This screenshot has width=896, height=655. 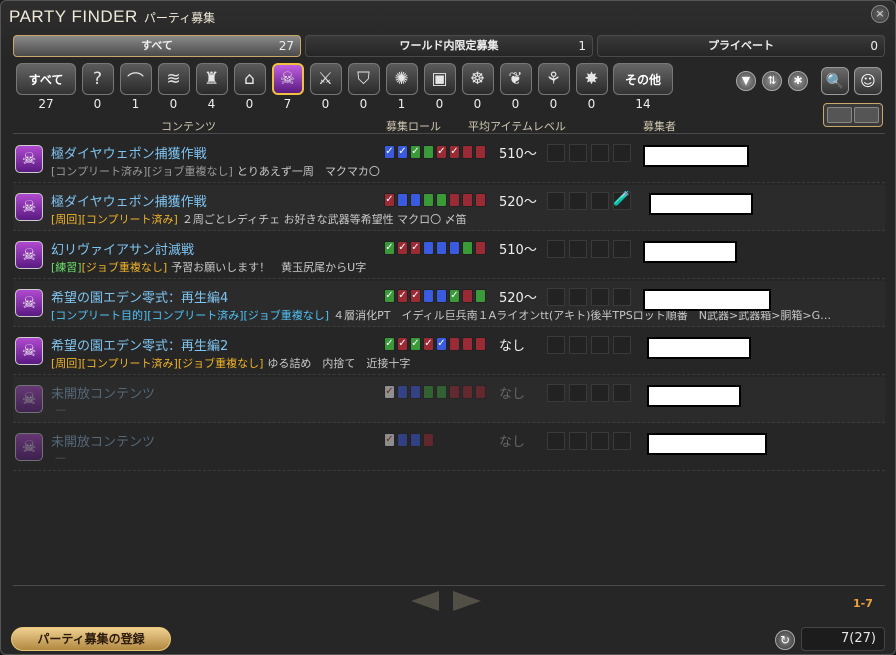 What do you see at coordinates (449, 133) in the screenshot?
I see `list-divider` at bounding box center [449, 133].